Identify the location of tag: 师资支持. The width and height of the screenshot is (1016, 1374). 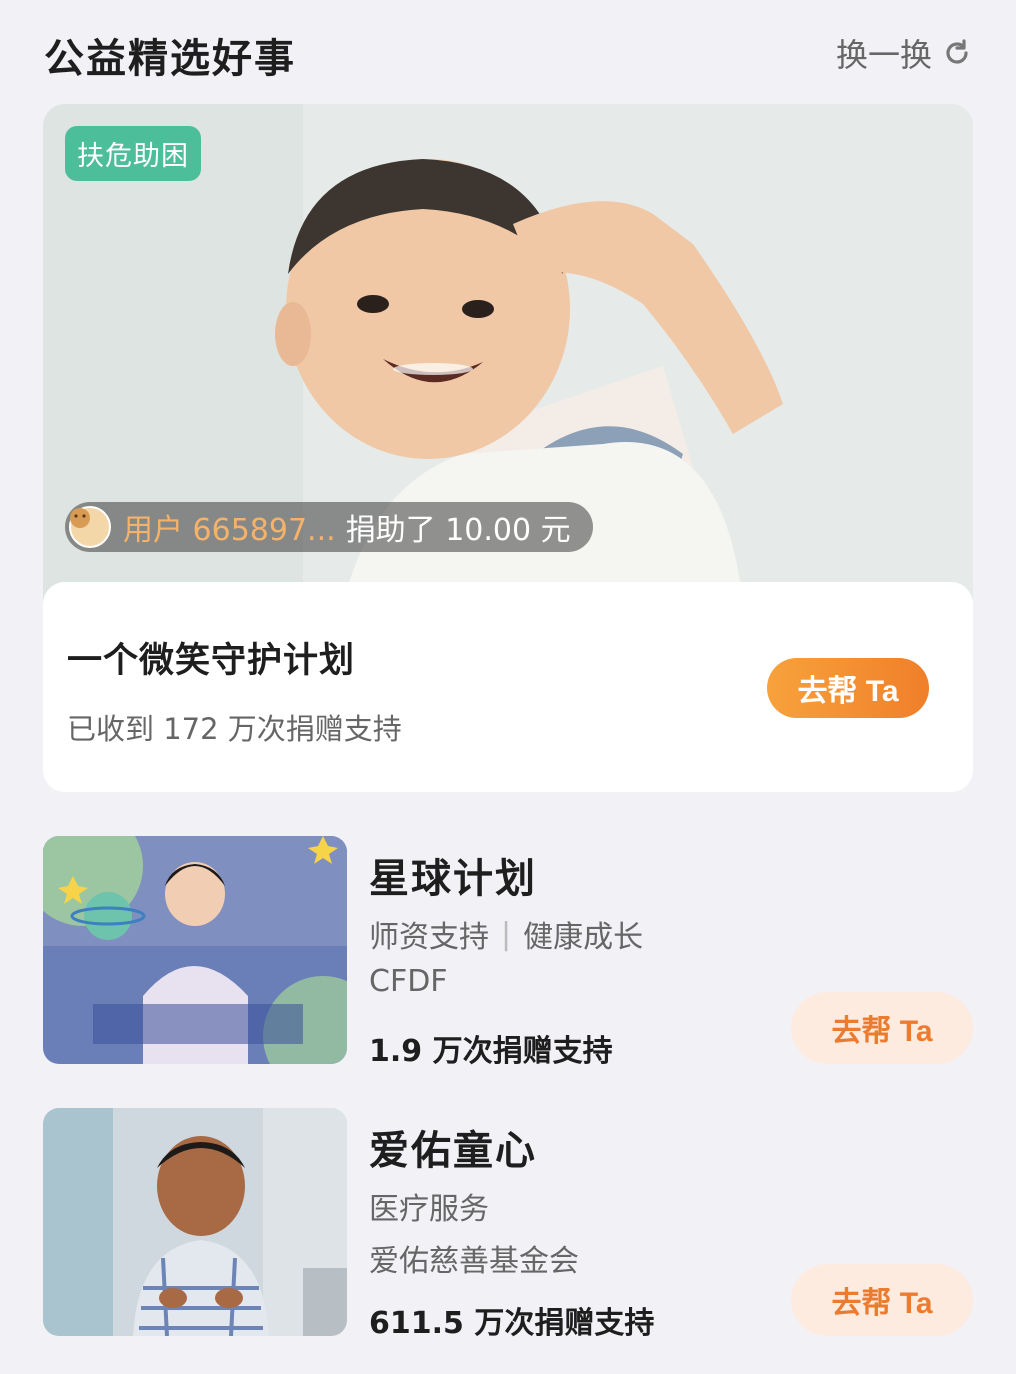
(429, 937).